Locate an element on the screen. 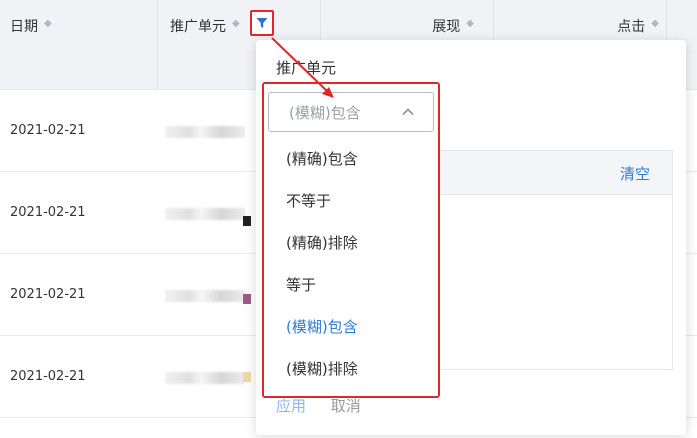 The image size is (697, 438). column-divider is located at coordinates (157, 45).